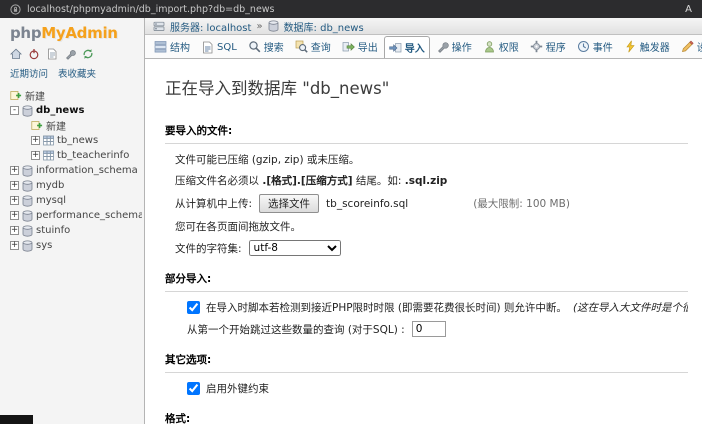 The image size is (702, 424). What do you see at coordinates (289, 203) in the screenshot?
I see `choose-file-button: 选择文件` at bounding box center [289, 203].